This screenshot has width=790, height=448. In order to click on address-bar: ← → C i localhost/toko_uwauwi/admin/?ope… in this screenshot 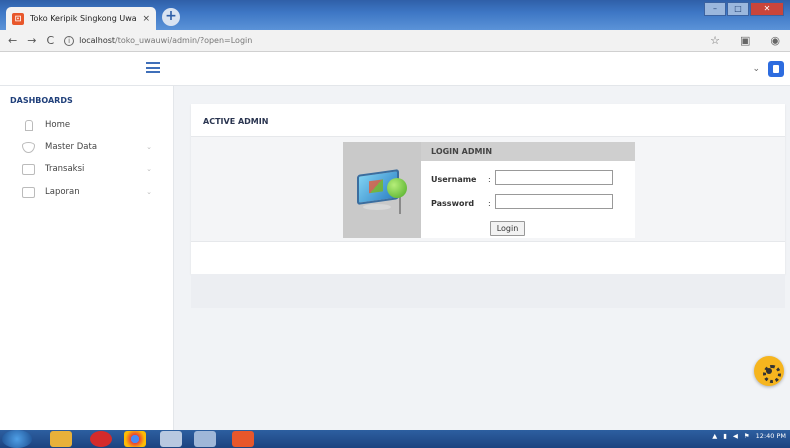, I will do `click(395, 41)`.